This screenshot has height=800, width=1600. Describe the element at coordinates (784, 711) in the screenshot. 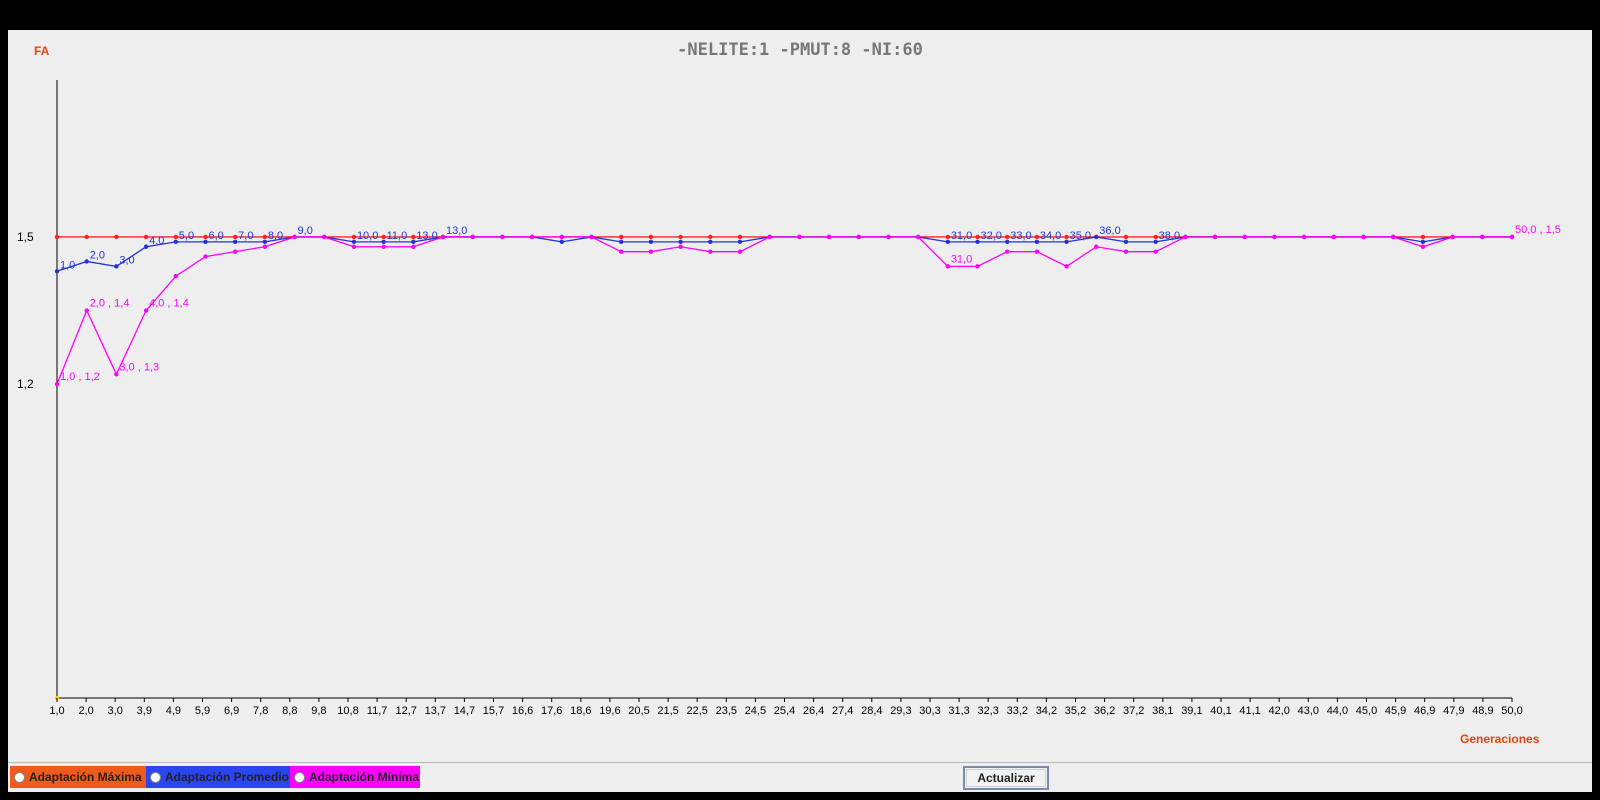

I see `x-tick-label: 25,4` at that location.